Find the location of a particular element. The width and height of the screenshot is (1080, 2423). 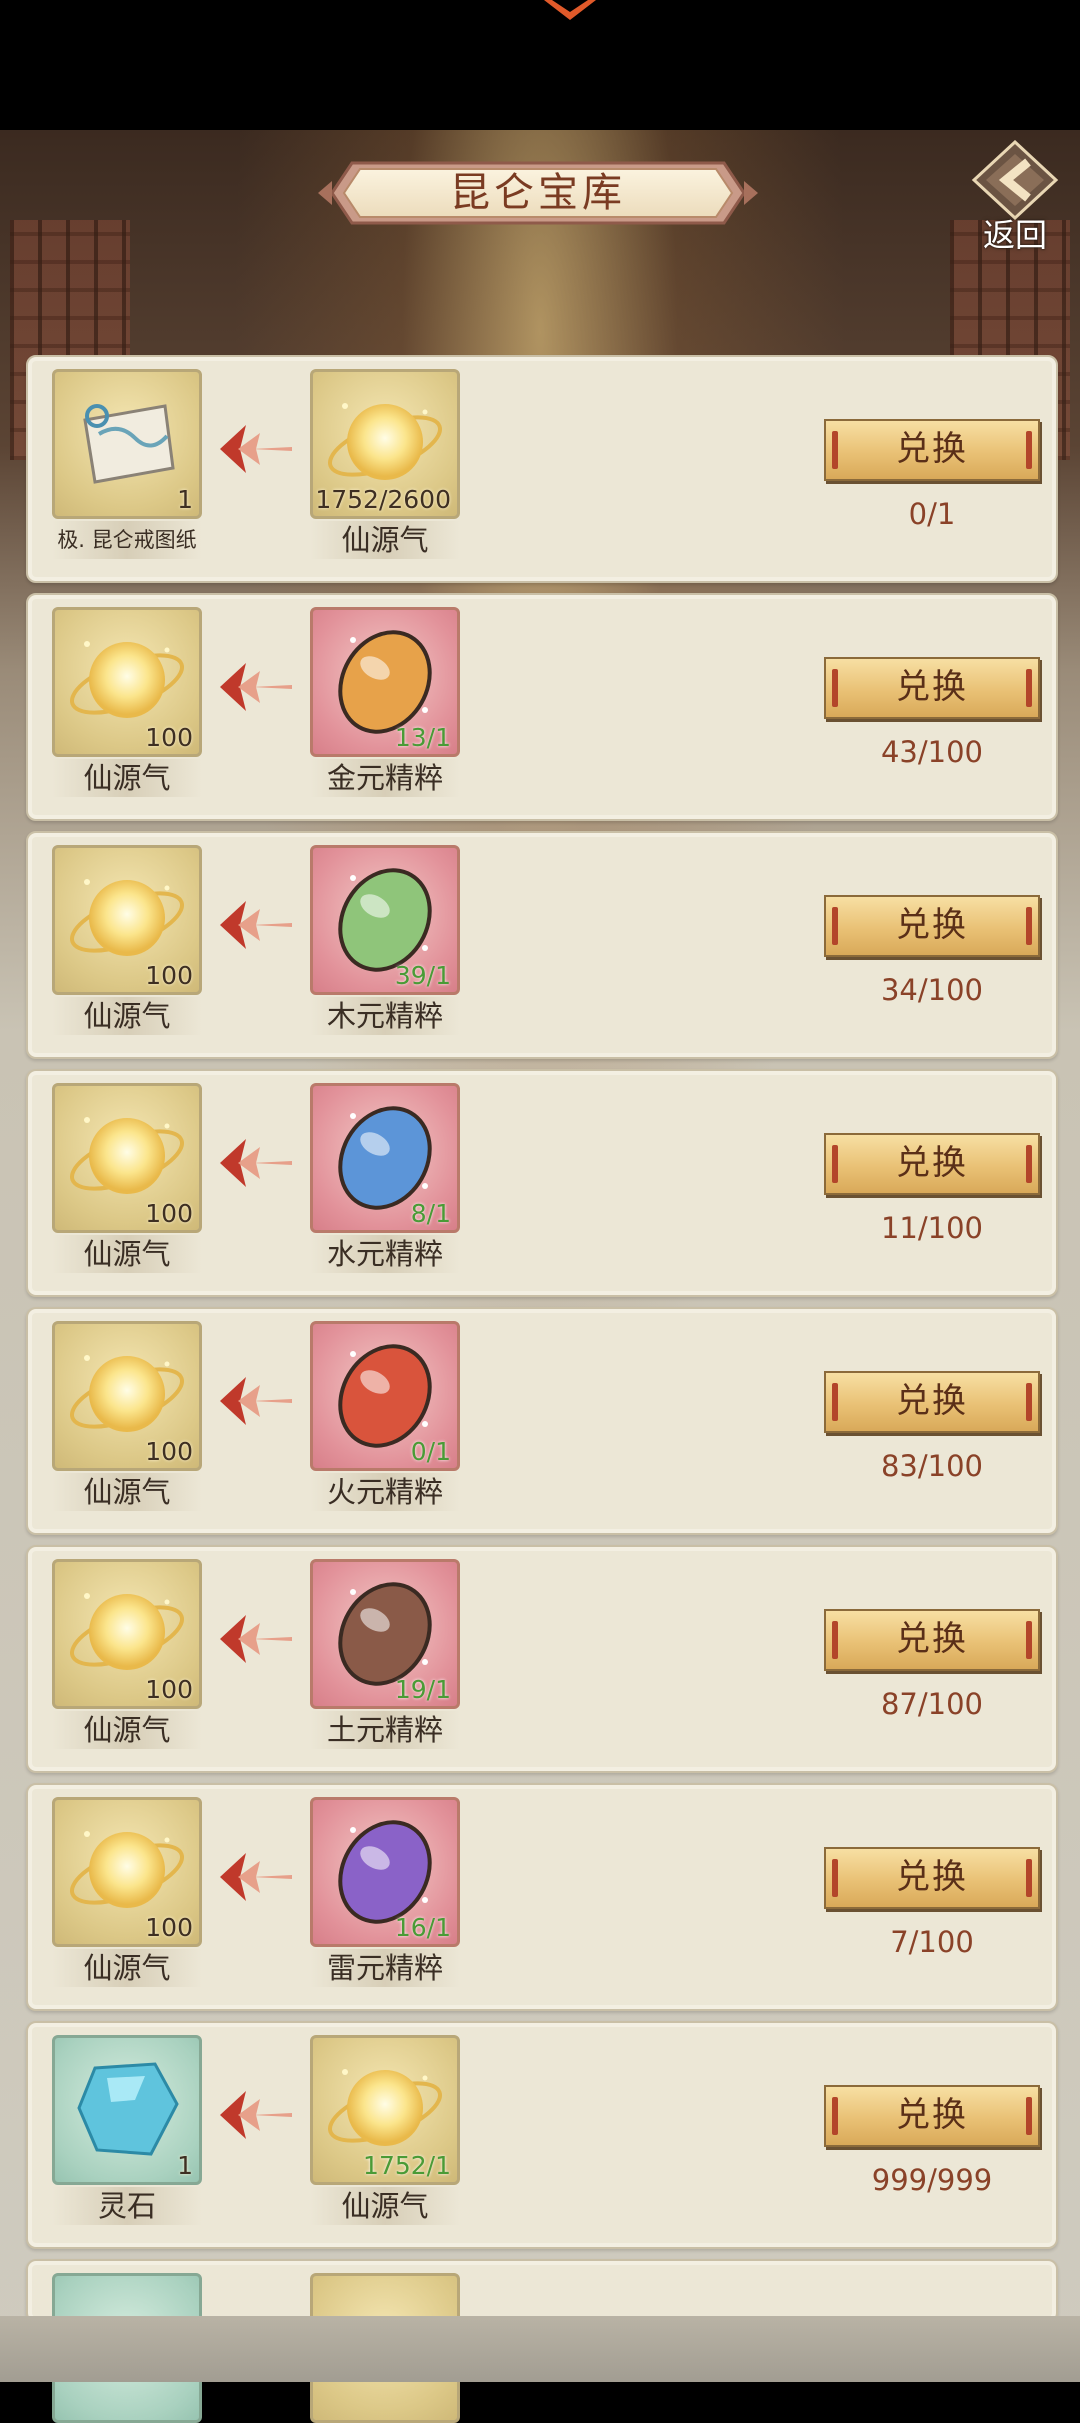

cost-item-slot: 13/1 is located at coordinates (385, 682).